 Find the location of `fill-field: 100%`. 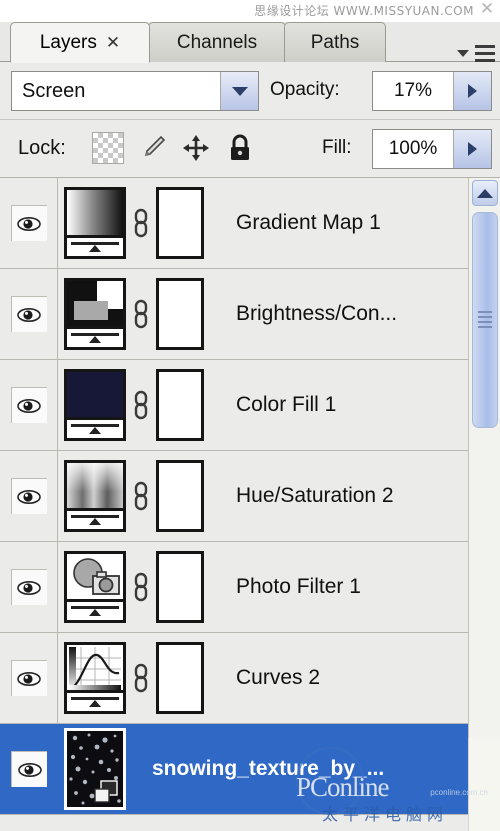

fill-field: 100% is located at coordinates (432, 149).